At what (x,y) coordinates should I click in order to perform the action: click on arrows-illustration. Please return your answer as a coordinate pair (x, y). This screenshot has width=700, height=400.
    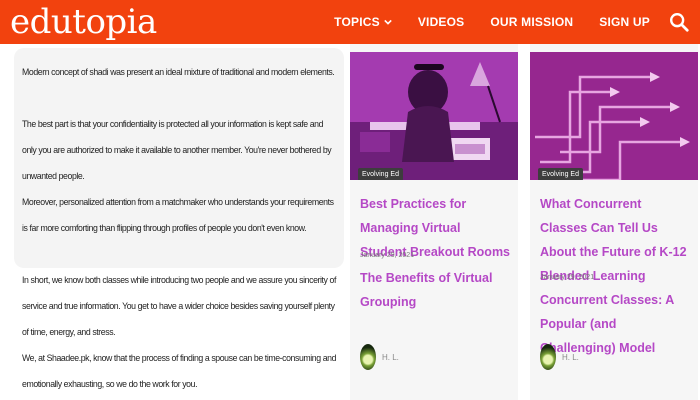
    Looking at the image, I should click on (614, 116).